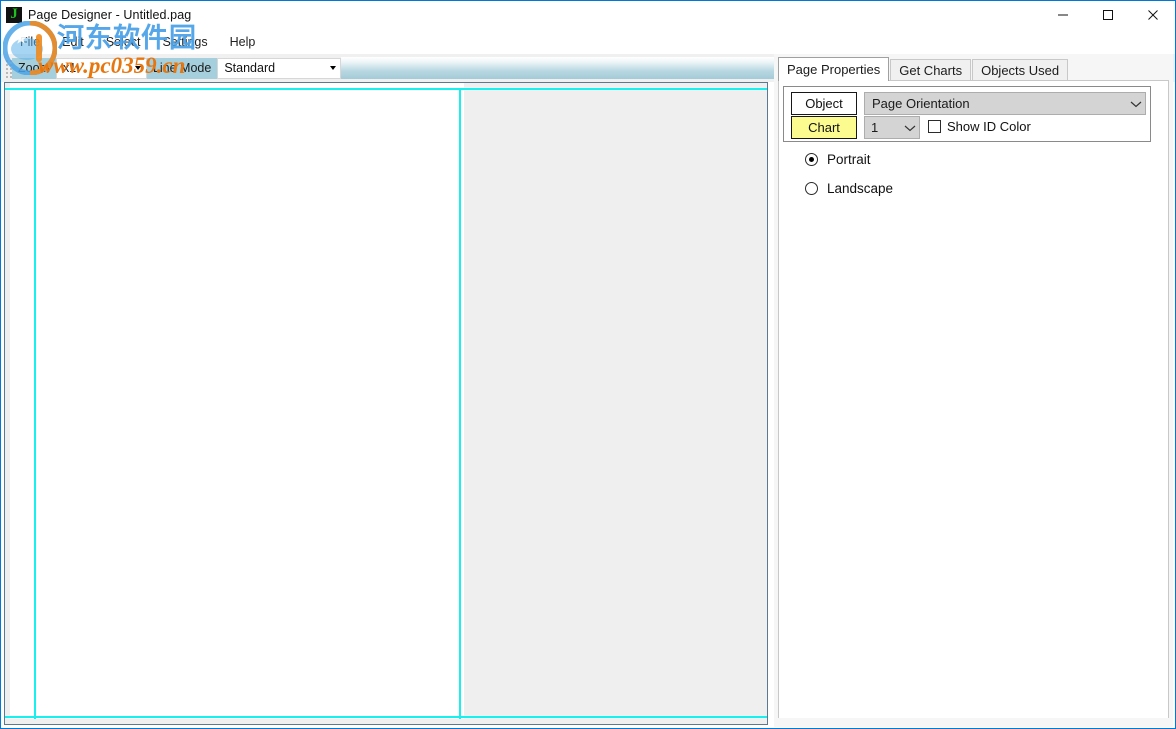  I want to click on zoom-label: Zoom, so click(34, 68).